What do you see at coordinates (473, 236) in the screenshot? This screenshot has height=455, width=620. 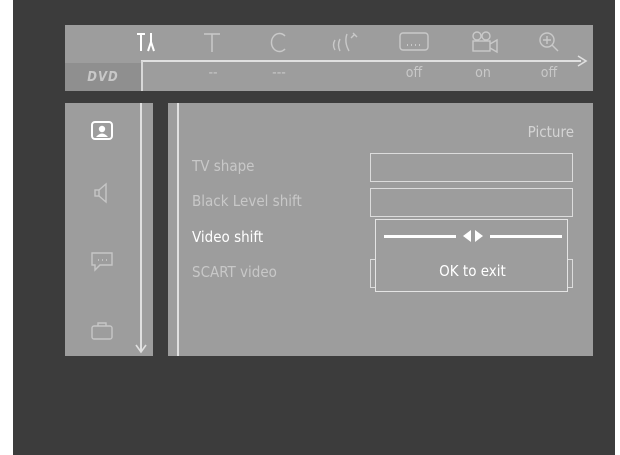 I see `left-right-arrows-icon` at bounding box center [473, 236].